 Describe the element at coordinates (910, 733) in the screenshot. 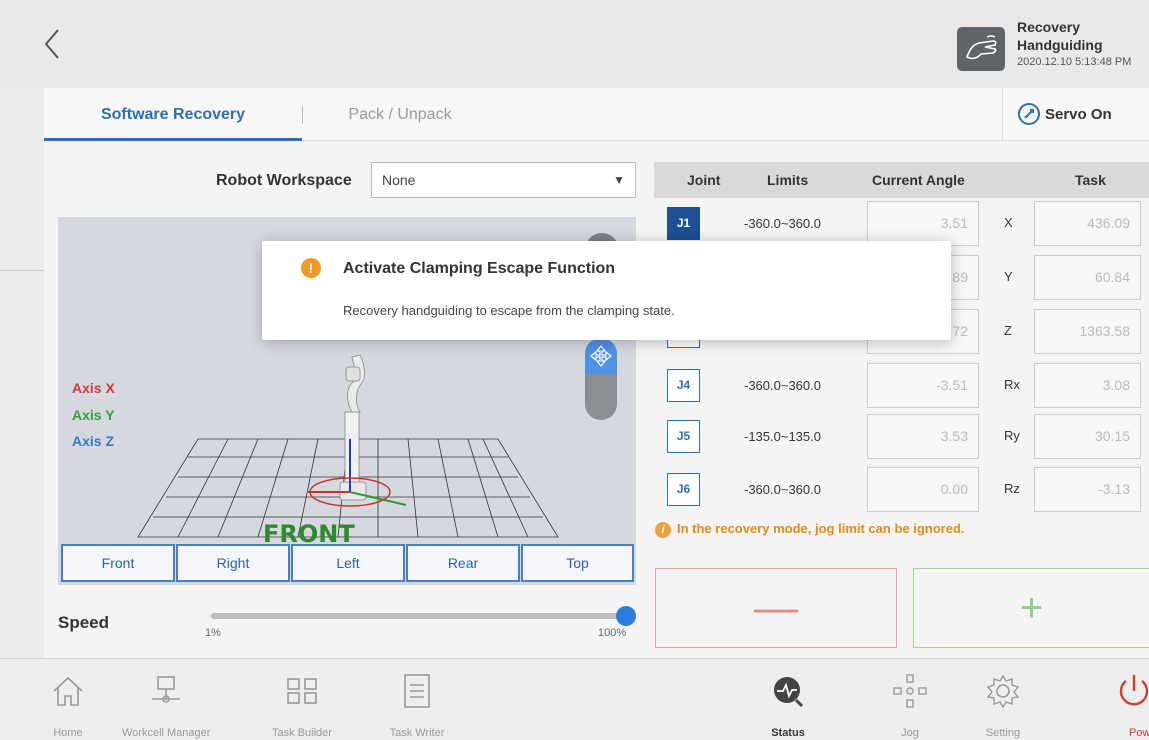

I see `nav-jog-label: Jog` at that location.